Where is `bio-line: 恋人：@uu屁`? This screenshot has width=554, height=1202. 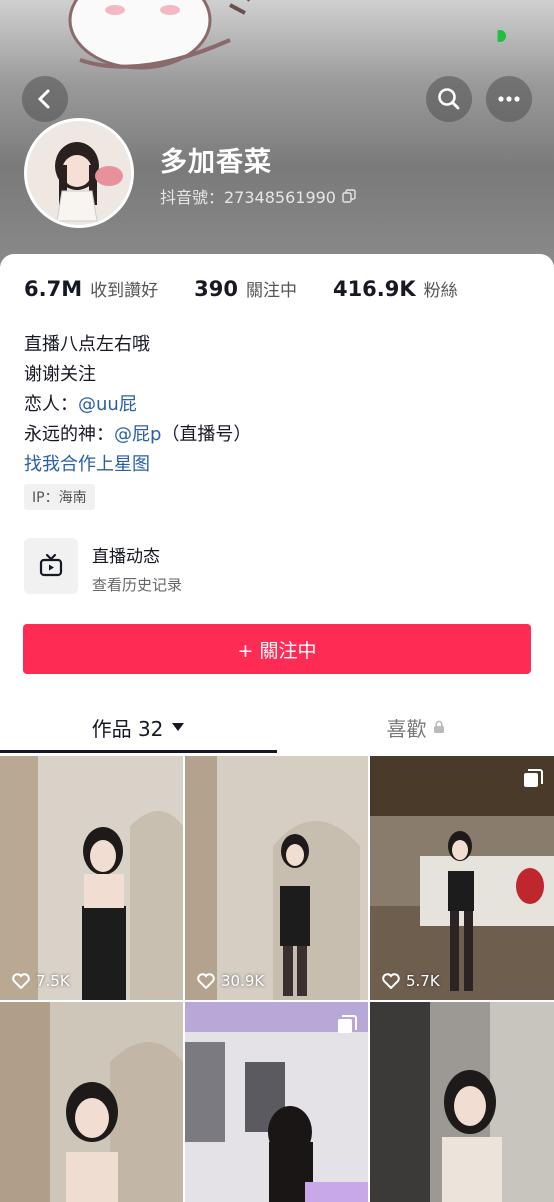 bio-line: 恋人：@uu屁 is located at coordinates (137, 405).